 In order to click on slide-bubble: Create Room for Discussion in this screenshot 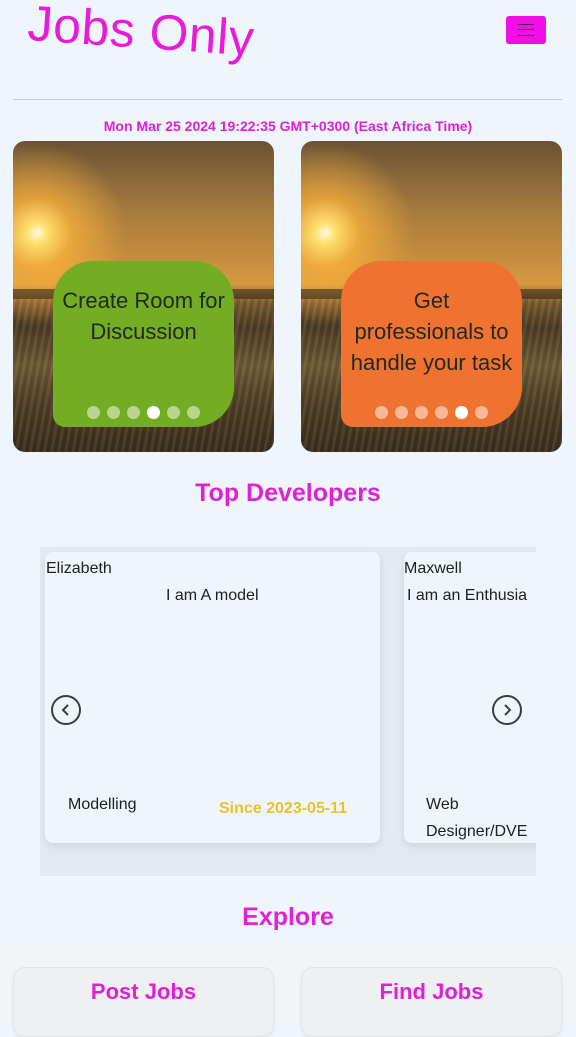, I will do `click(143, 344)`.